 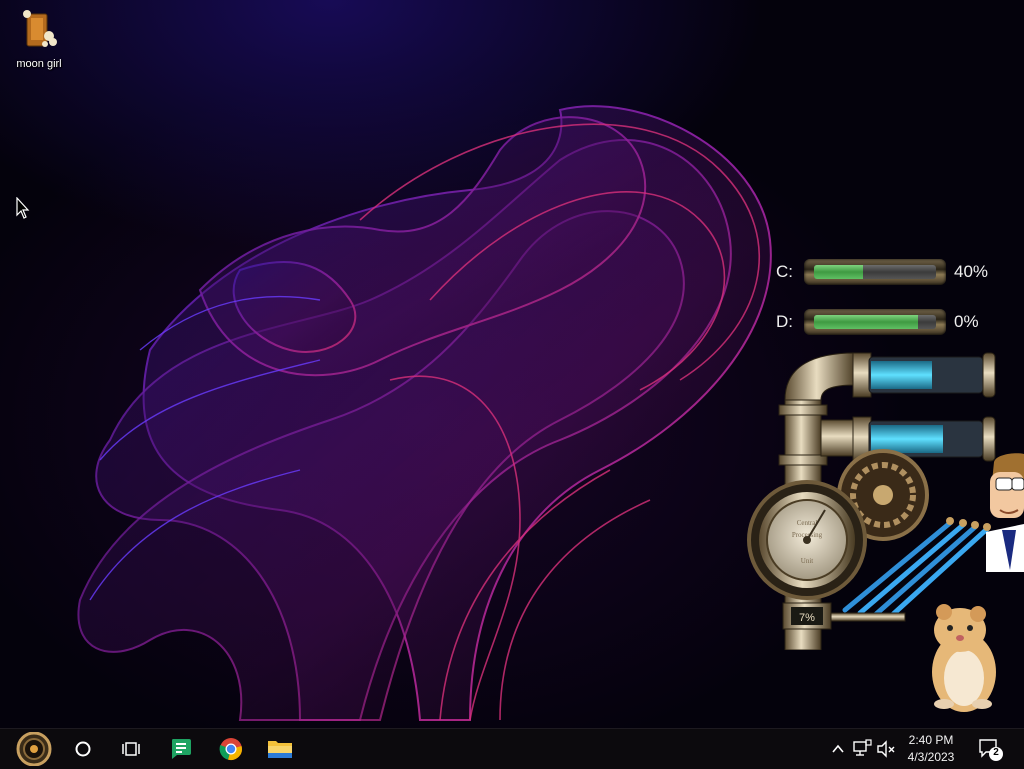 I want to click on taskbar-app-chat, so click(x=181, y=749).